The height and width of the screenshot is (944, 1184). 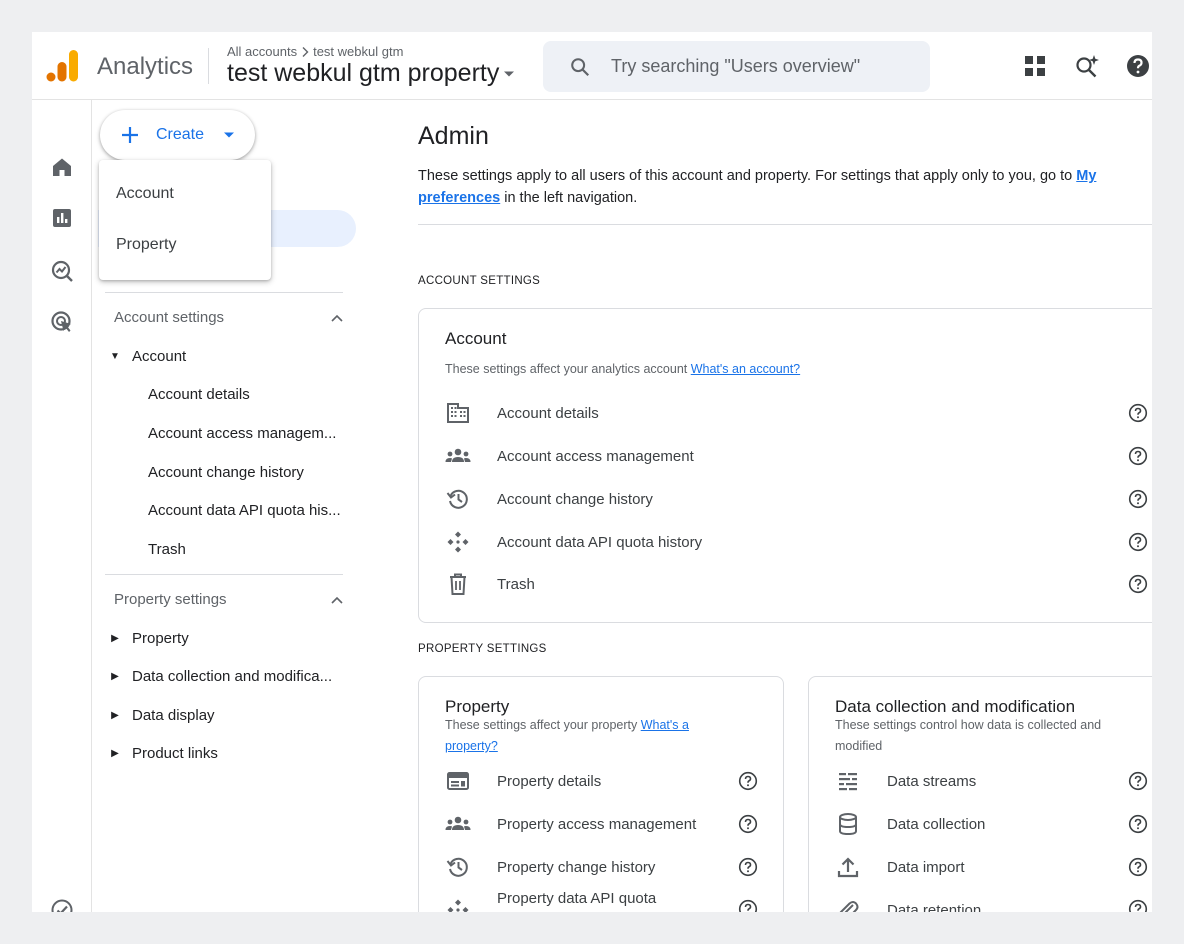 I want to click on nav-trash: Trash, so click(x=250, y=549).